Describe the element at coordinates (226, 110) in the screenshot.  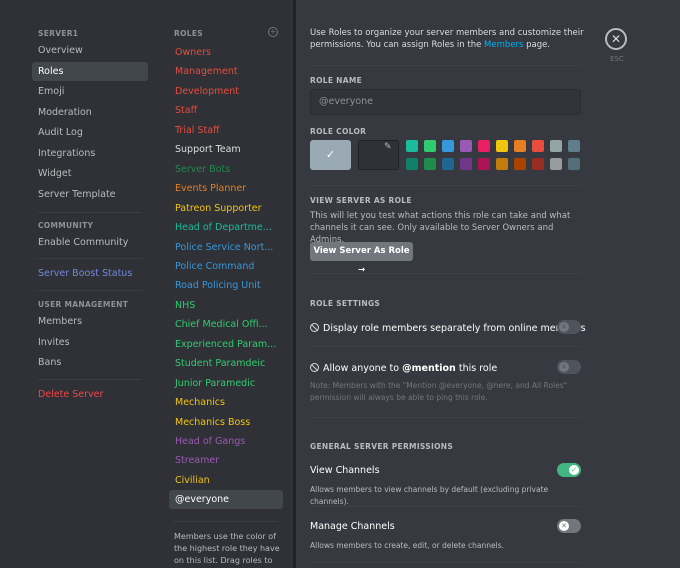
I see `role-item: Staff` at that location.